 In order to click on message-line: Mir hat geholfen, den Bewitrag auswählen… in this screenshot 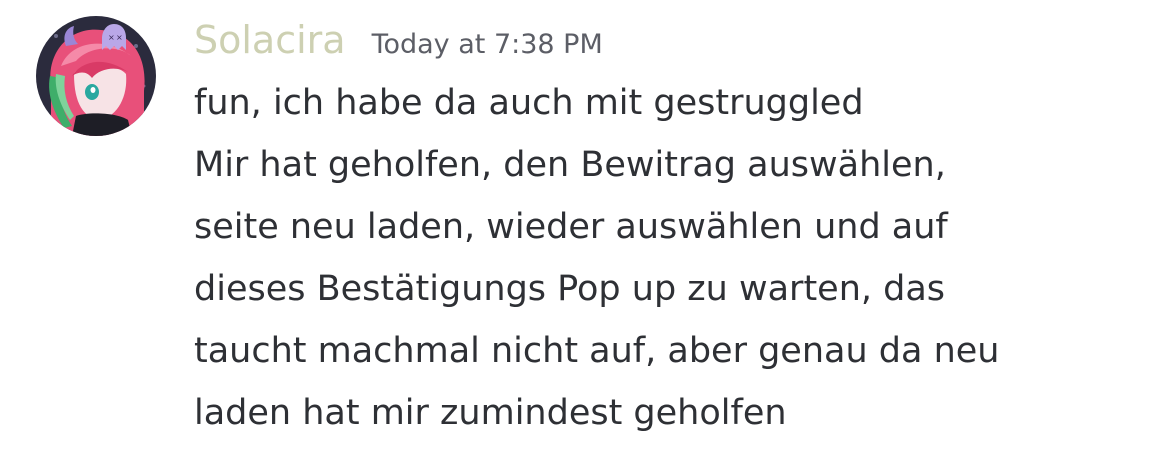, I will do `click(570, 165)`.